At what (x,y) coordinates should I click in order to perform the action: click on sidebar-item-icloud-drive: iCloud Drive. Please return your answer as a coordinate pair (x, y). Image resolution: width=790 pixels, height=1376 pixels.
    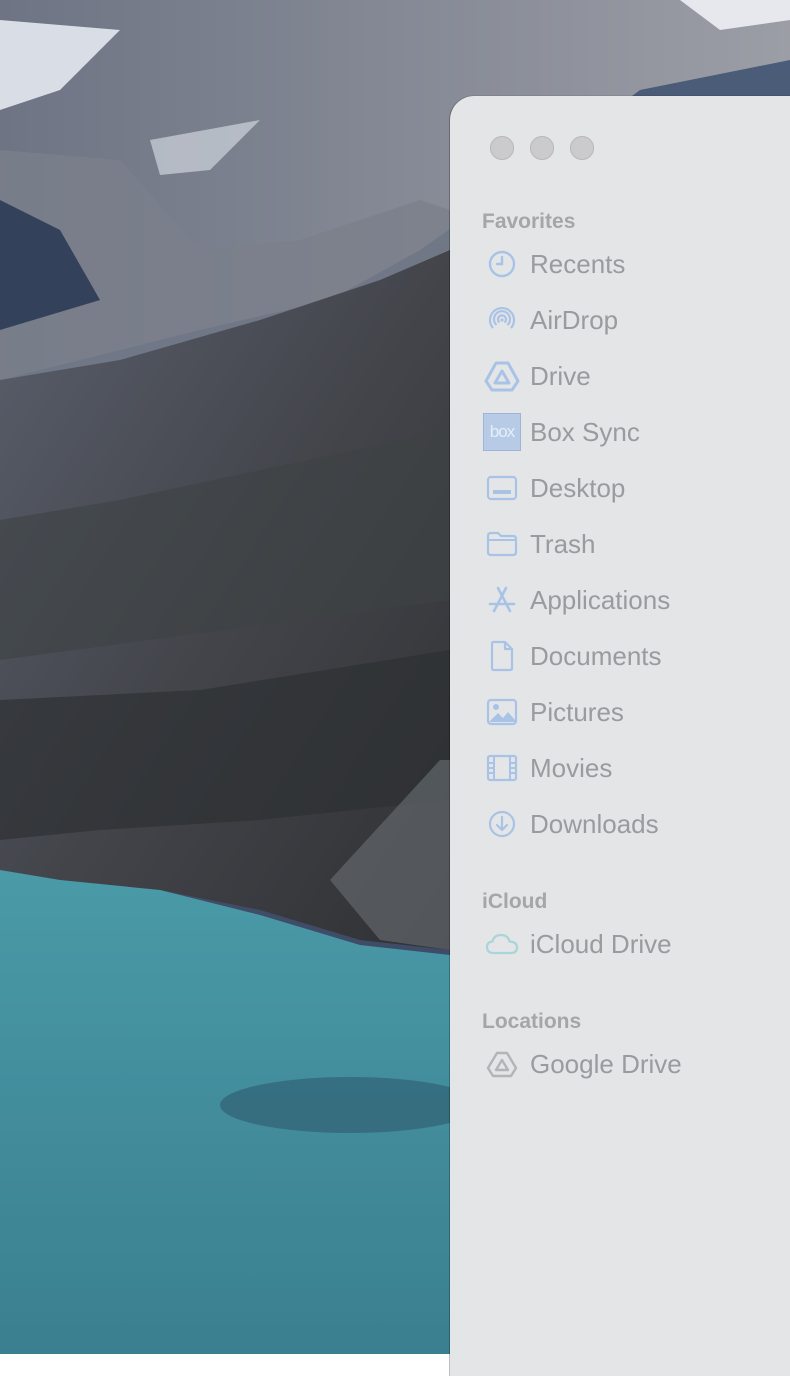
    Looking at the image, I should click on (632, 944).